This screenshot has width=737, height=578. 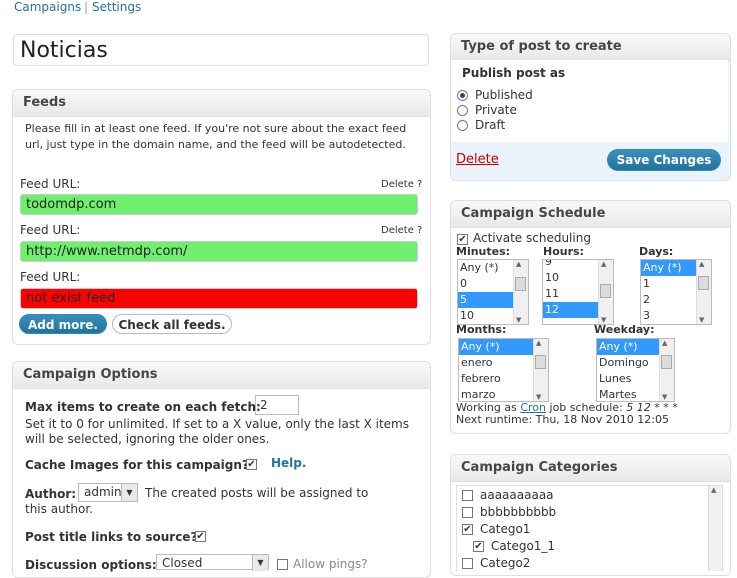 What do you see at coordinates (221, 50) in the screenshot?
I see `campaign-title-input: Noticias` at bounding box center [221, 50].